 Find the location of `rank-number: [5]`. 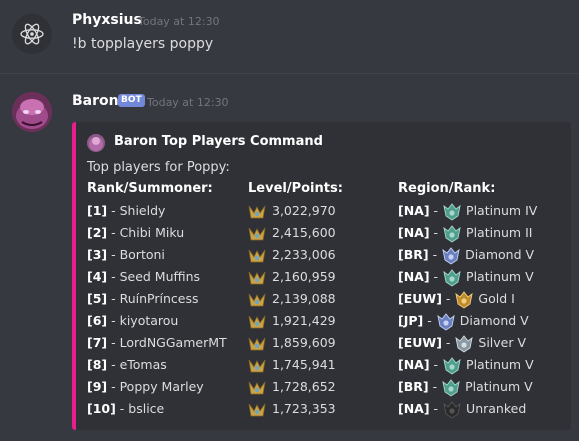

rank-number: [5] is located at coordinates (97, 298).